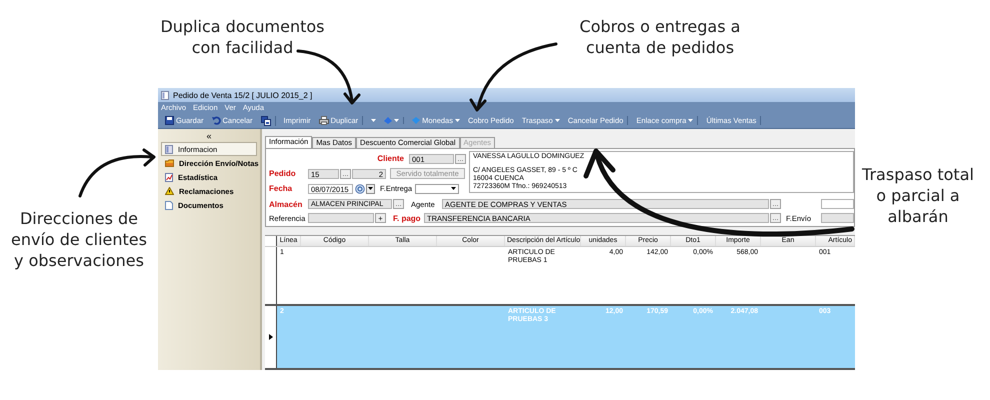  What do you see at coordinates (360, 189) in the screenshot?
I see `calendar-icon` at bounding box center [360, 189].